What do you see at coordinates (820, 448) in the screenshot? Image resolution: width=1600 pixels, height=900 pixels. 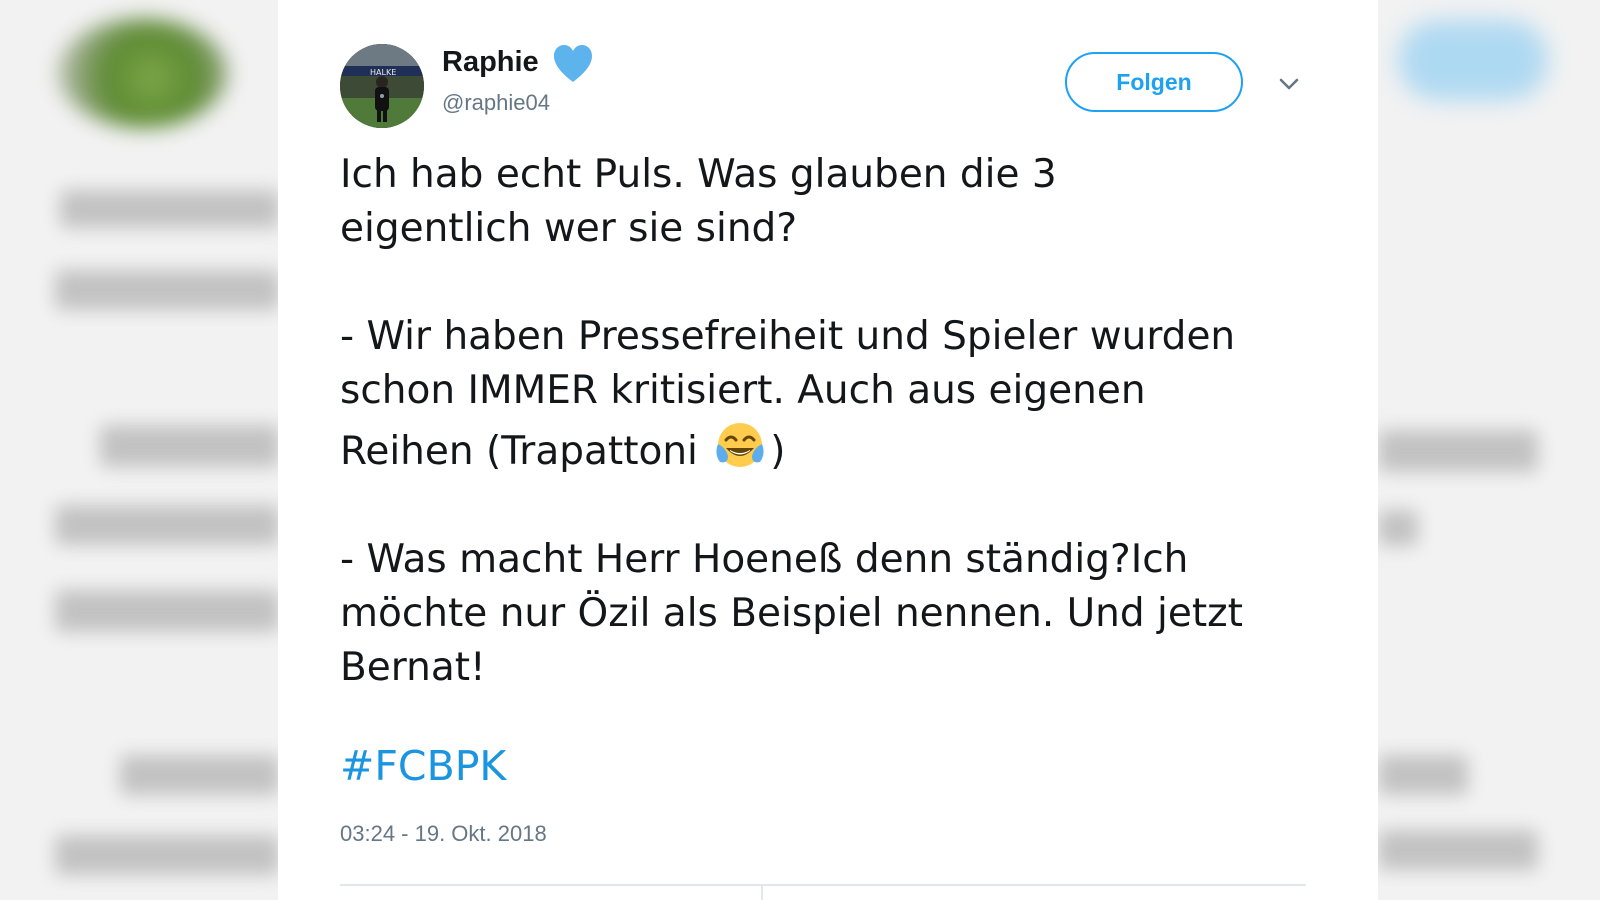 I see `tweet-line: Reihen (Trapattoni )` at bounding box center [820, 448].